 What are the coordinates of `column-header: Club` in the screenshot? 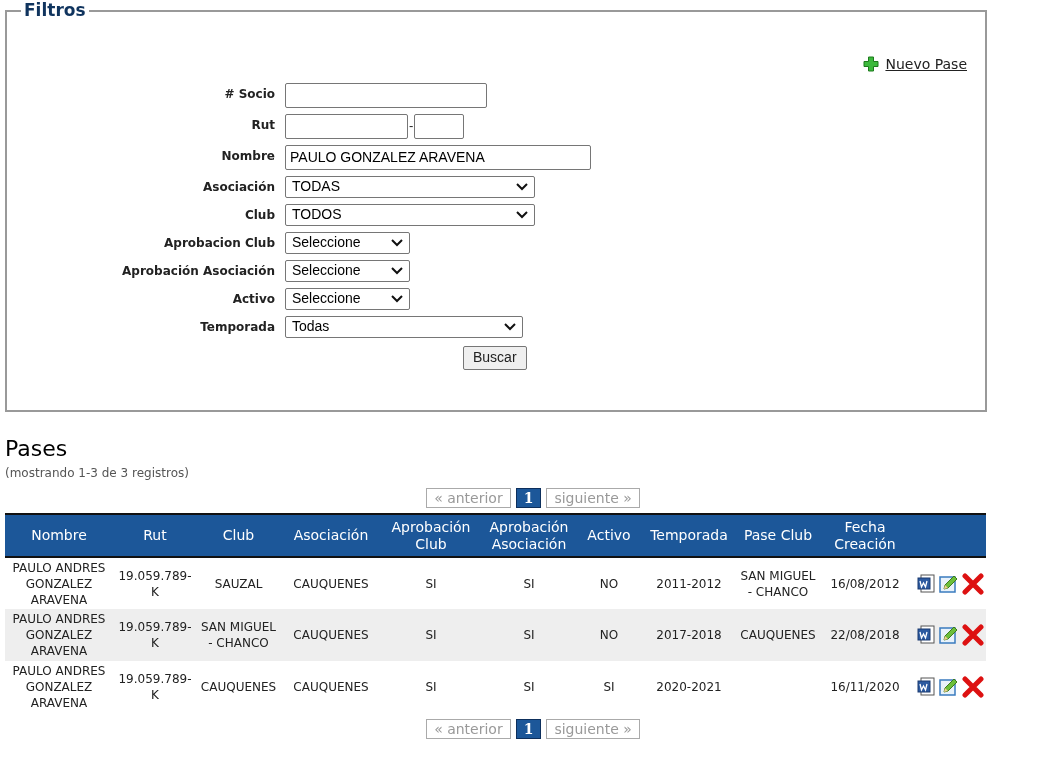 It's located at (238, 535).